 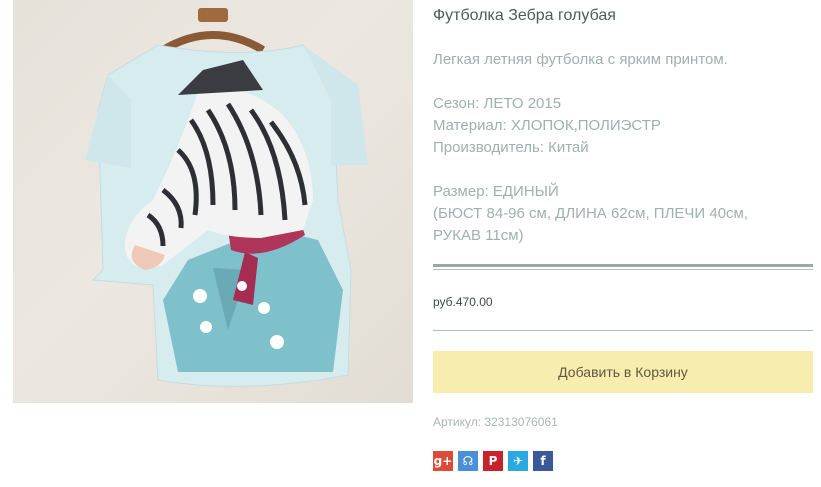 I want to click on pinterest-icon: P, so click(x=493, y=461).